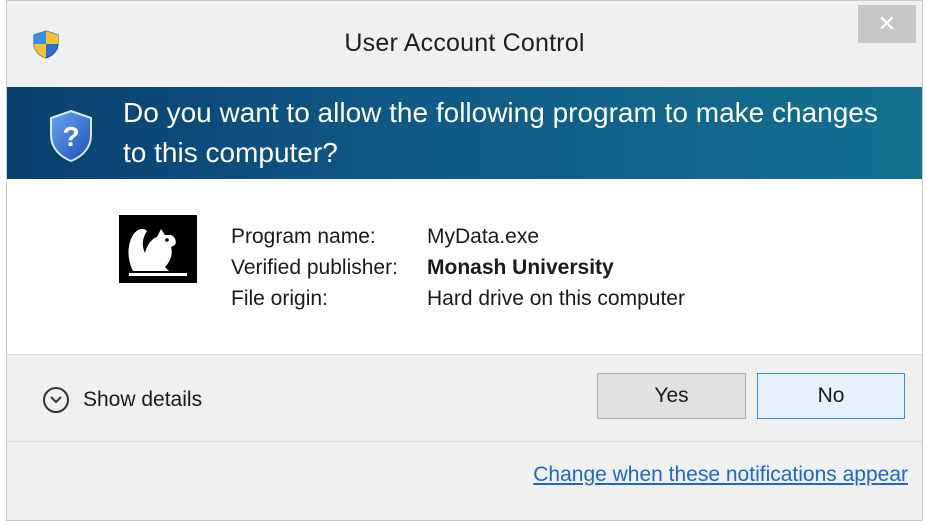 The image size is (927, 525). I want to click on program-name-row: Program name: MyData.exe, so click(458, 236).